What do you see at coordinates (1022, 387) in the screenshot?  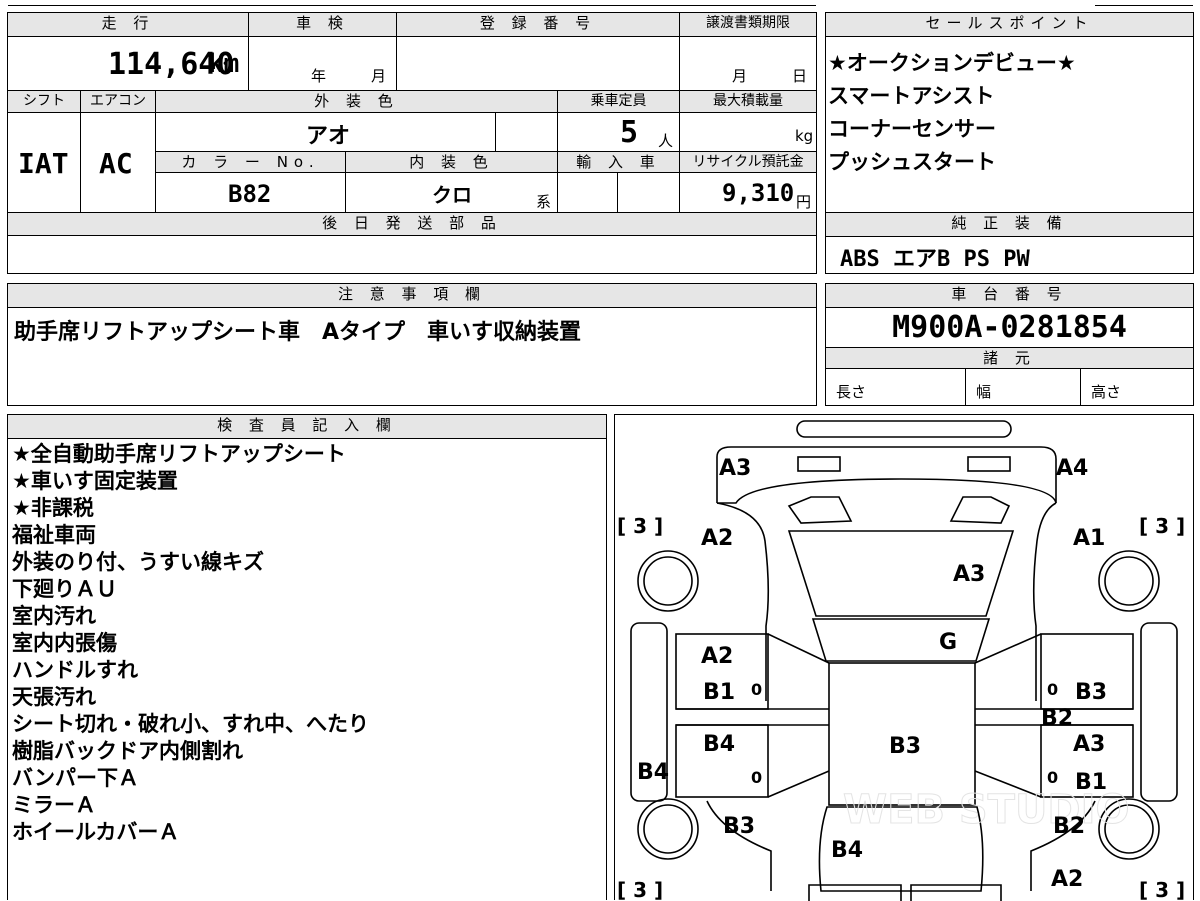 I see `spec-width-cell: 幅` at bounding box center [1022, 387].